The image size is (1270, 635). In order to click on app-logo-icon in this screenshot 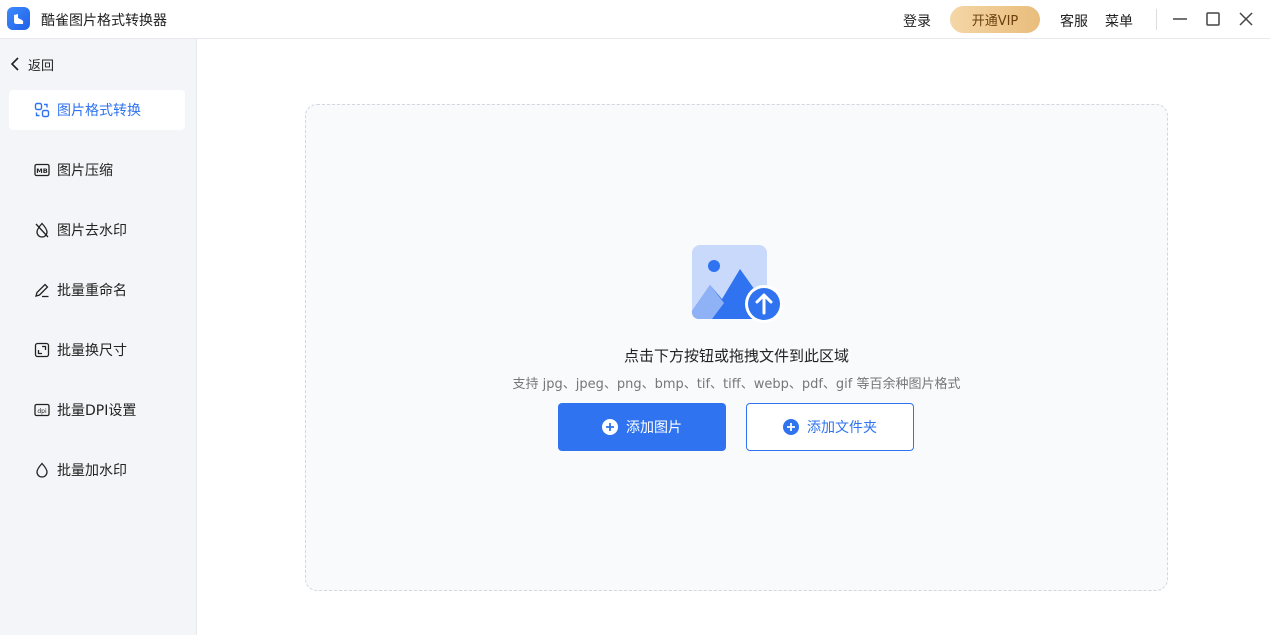, I will do `click(18, 18)`.